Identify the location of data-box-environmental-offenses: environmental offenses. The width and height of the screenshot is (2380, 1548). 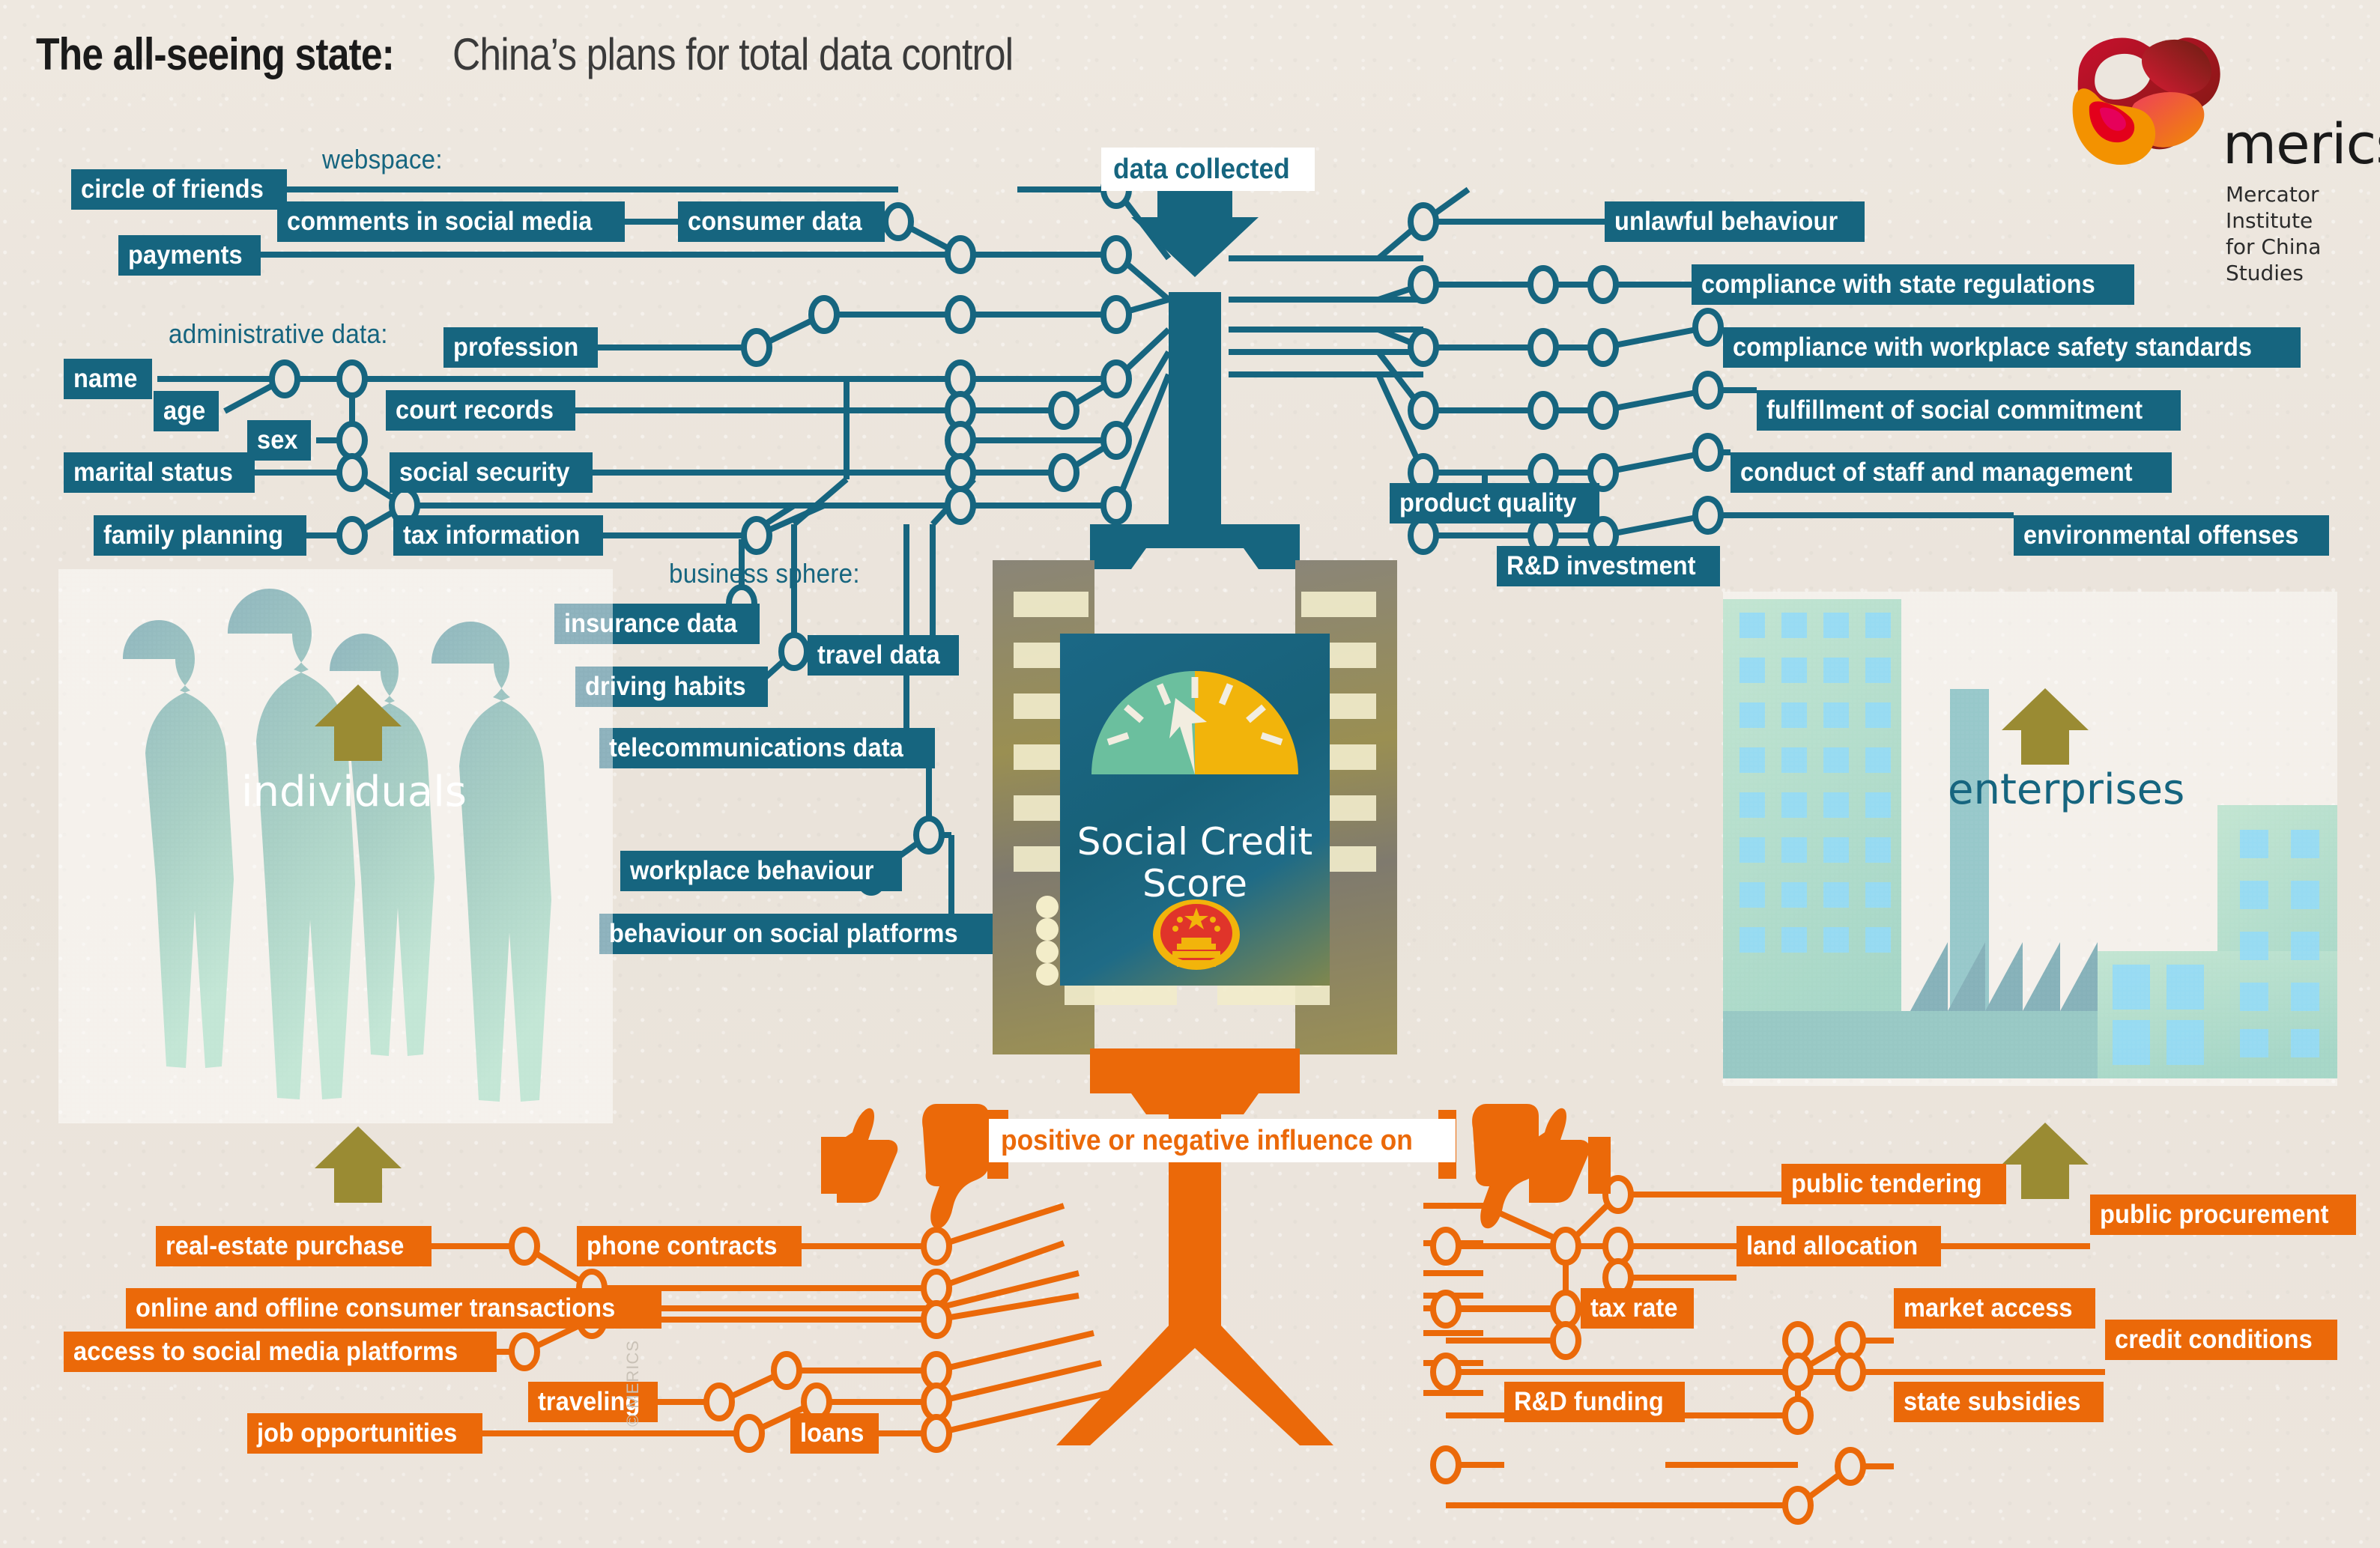
(2172, 535).